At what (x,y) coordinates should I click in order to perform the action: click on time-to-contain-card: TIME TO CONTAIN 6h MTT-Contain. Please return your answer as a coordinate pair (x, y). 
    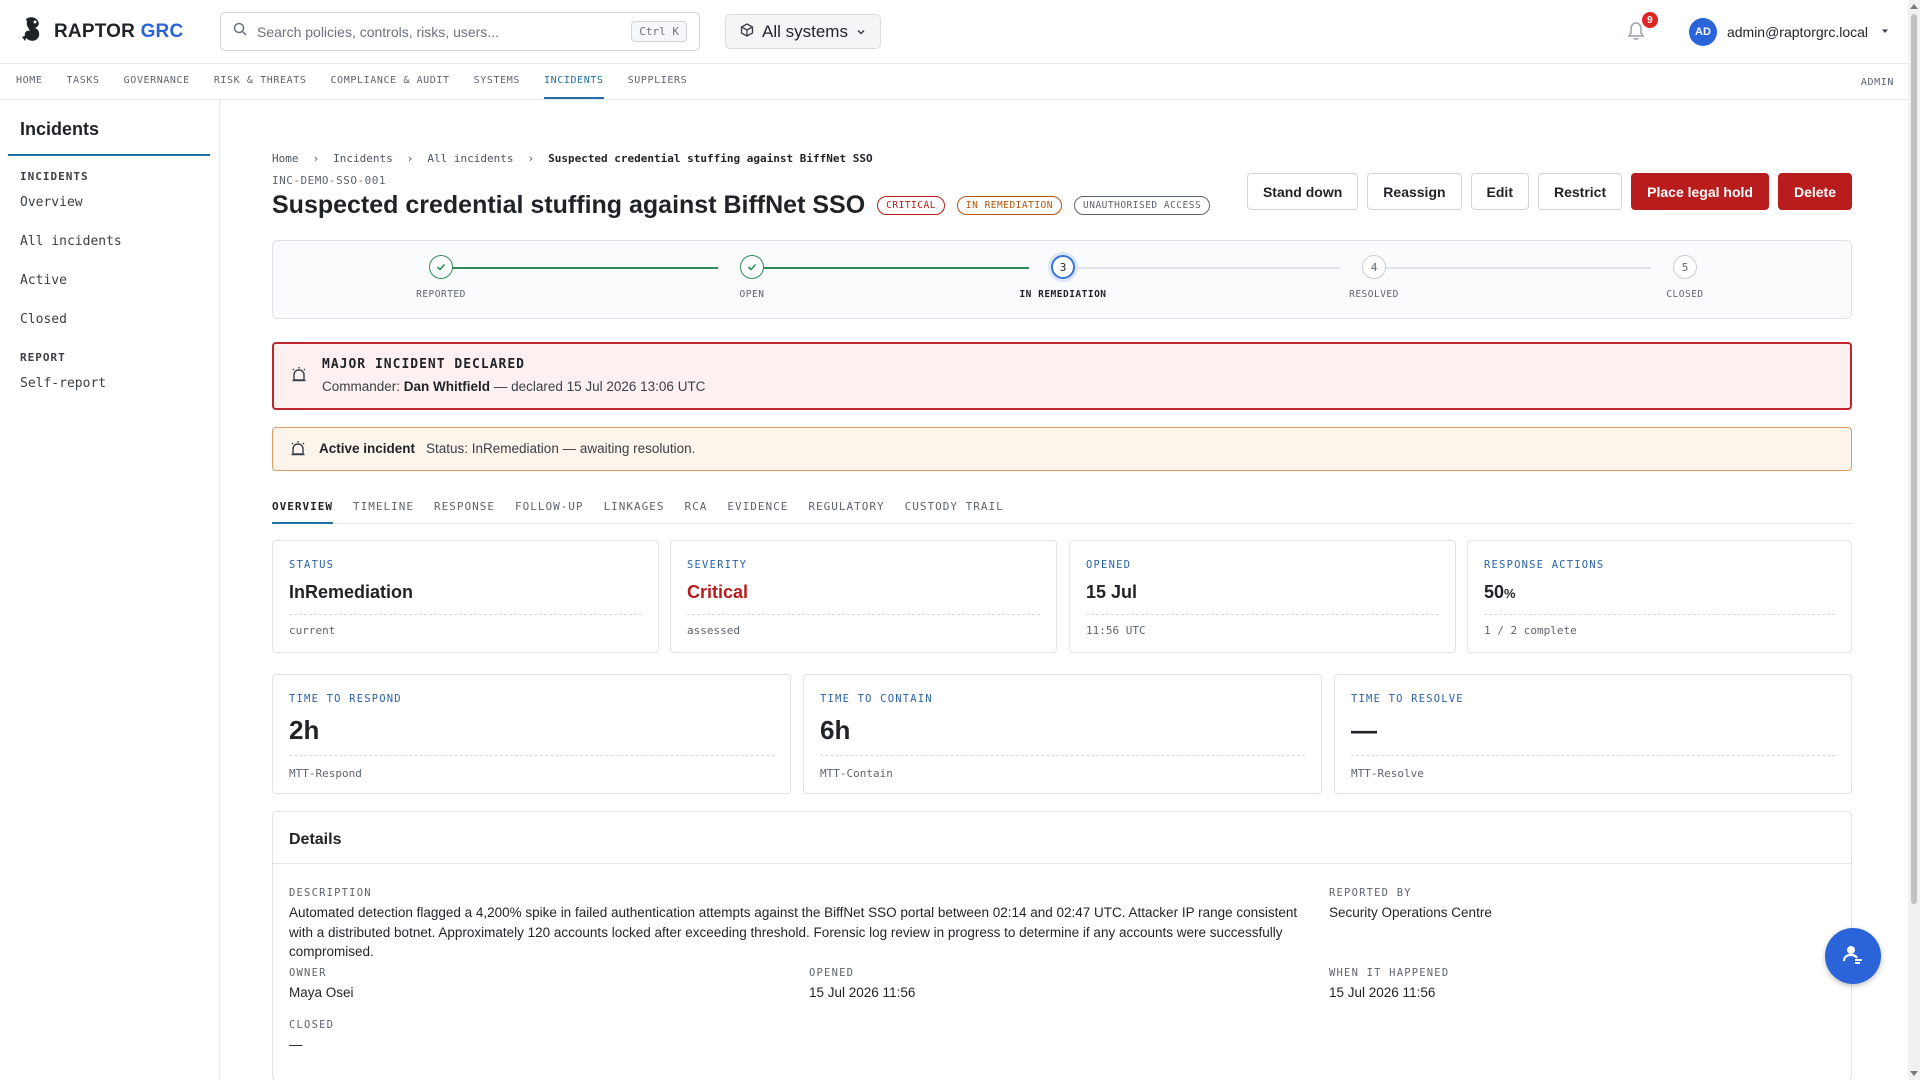
    Looking at the image, I should click on (1062, 734).